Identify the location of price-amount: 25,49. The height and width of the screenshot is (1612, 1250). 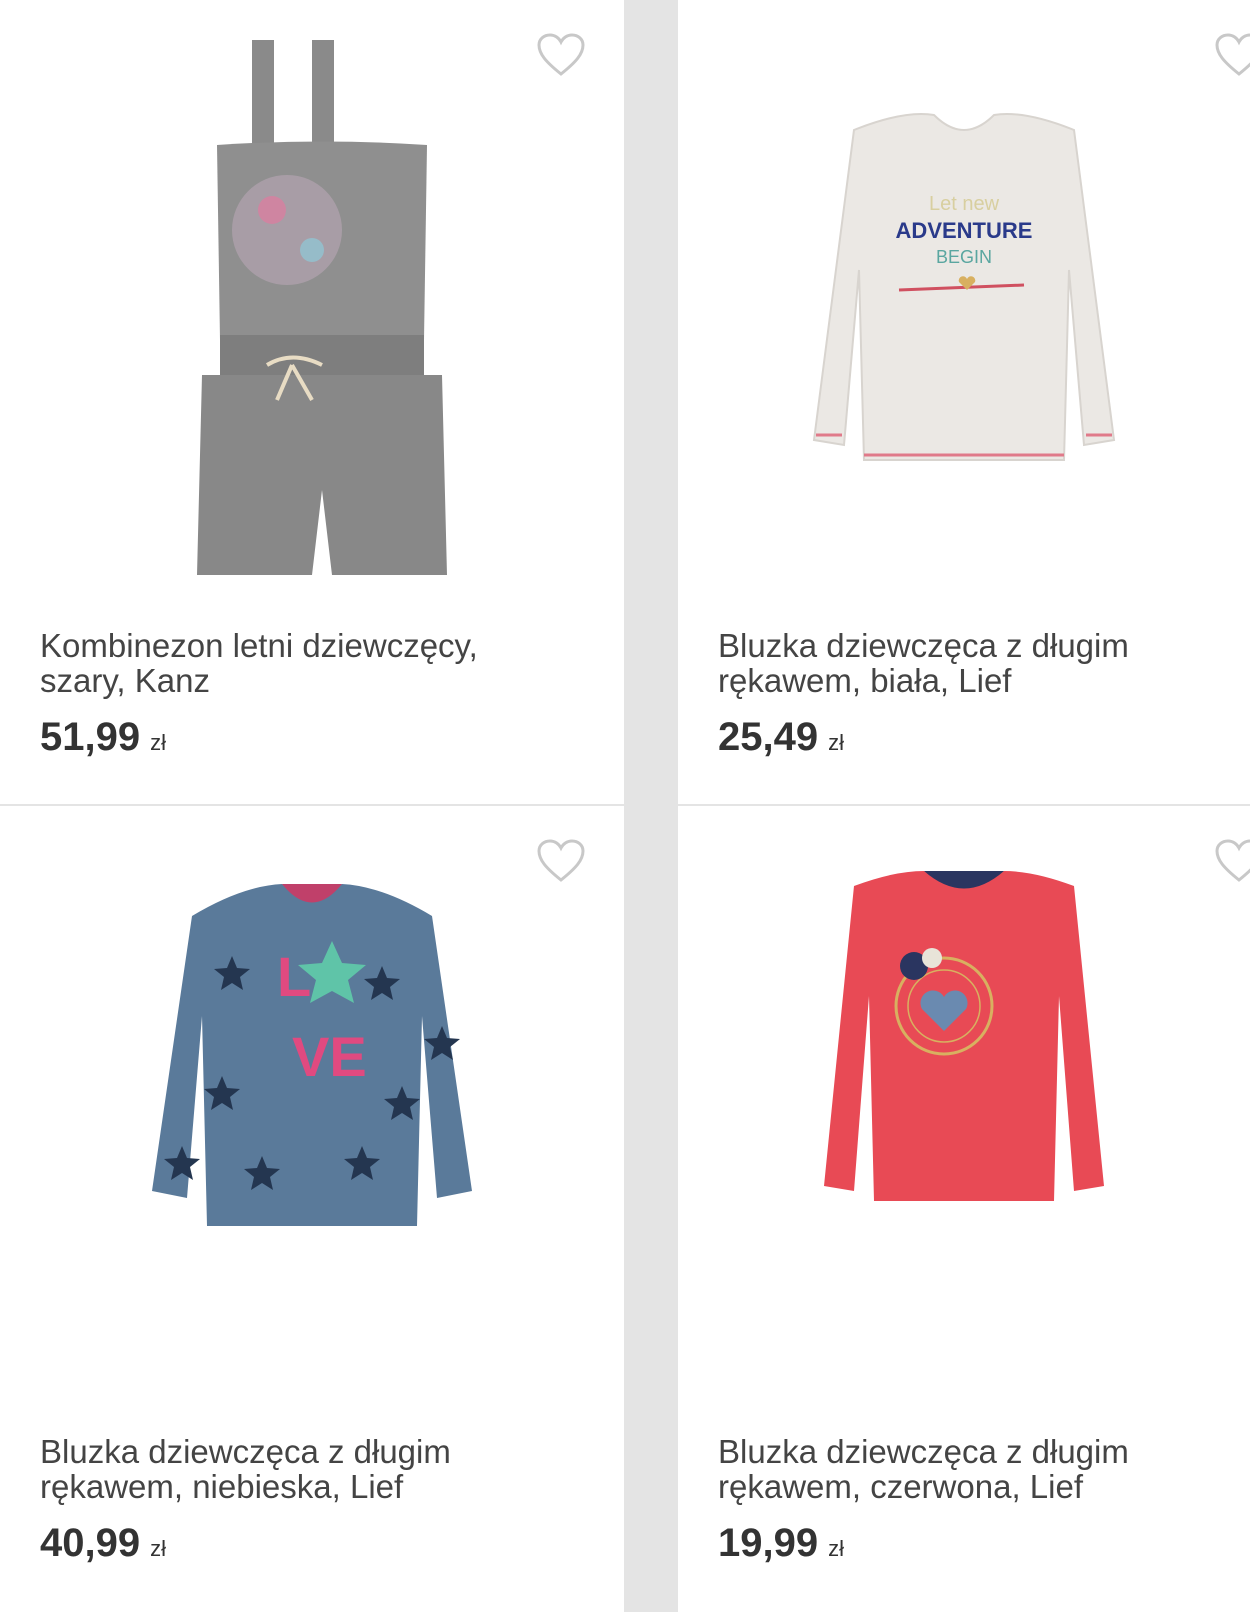
(768, 737).